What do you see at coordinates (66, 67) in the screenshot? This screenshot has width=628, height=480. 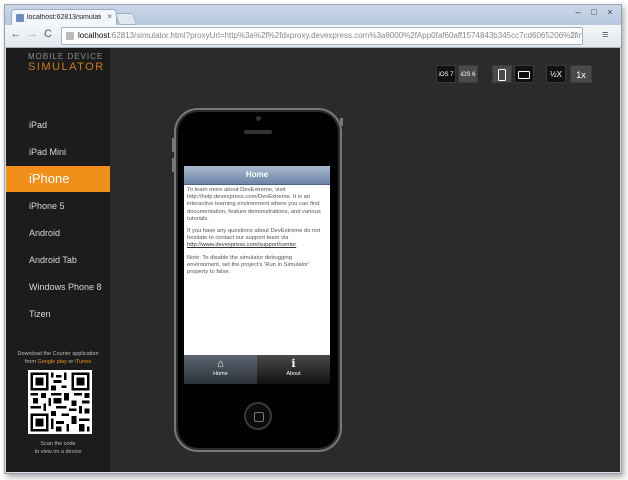 I see `logo-bottom: SIMULATOR` at bounding box center [66, 67].